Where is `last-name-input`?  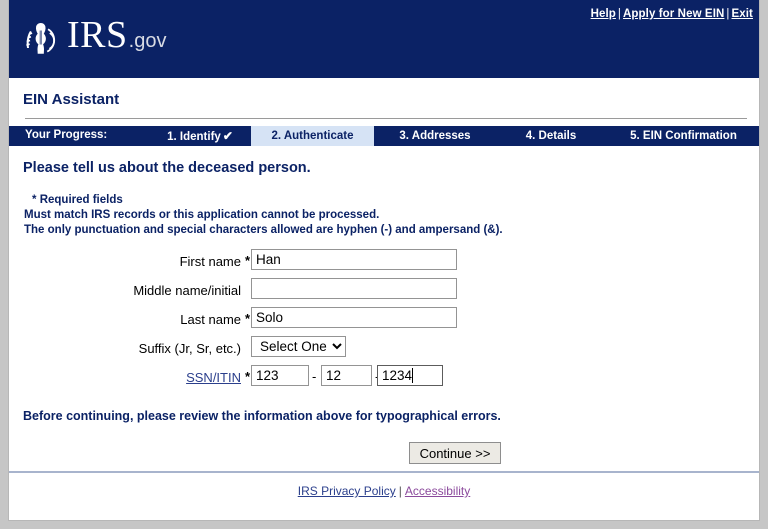
last-name-input is located at coordinates (354, 317).